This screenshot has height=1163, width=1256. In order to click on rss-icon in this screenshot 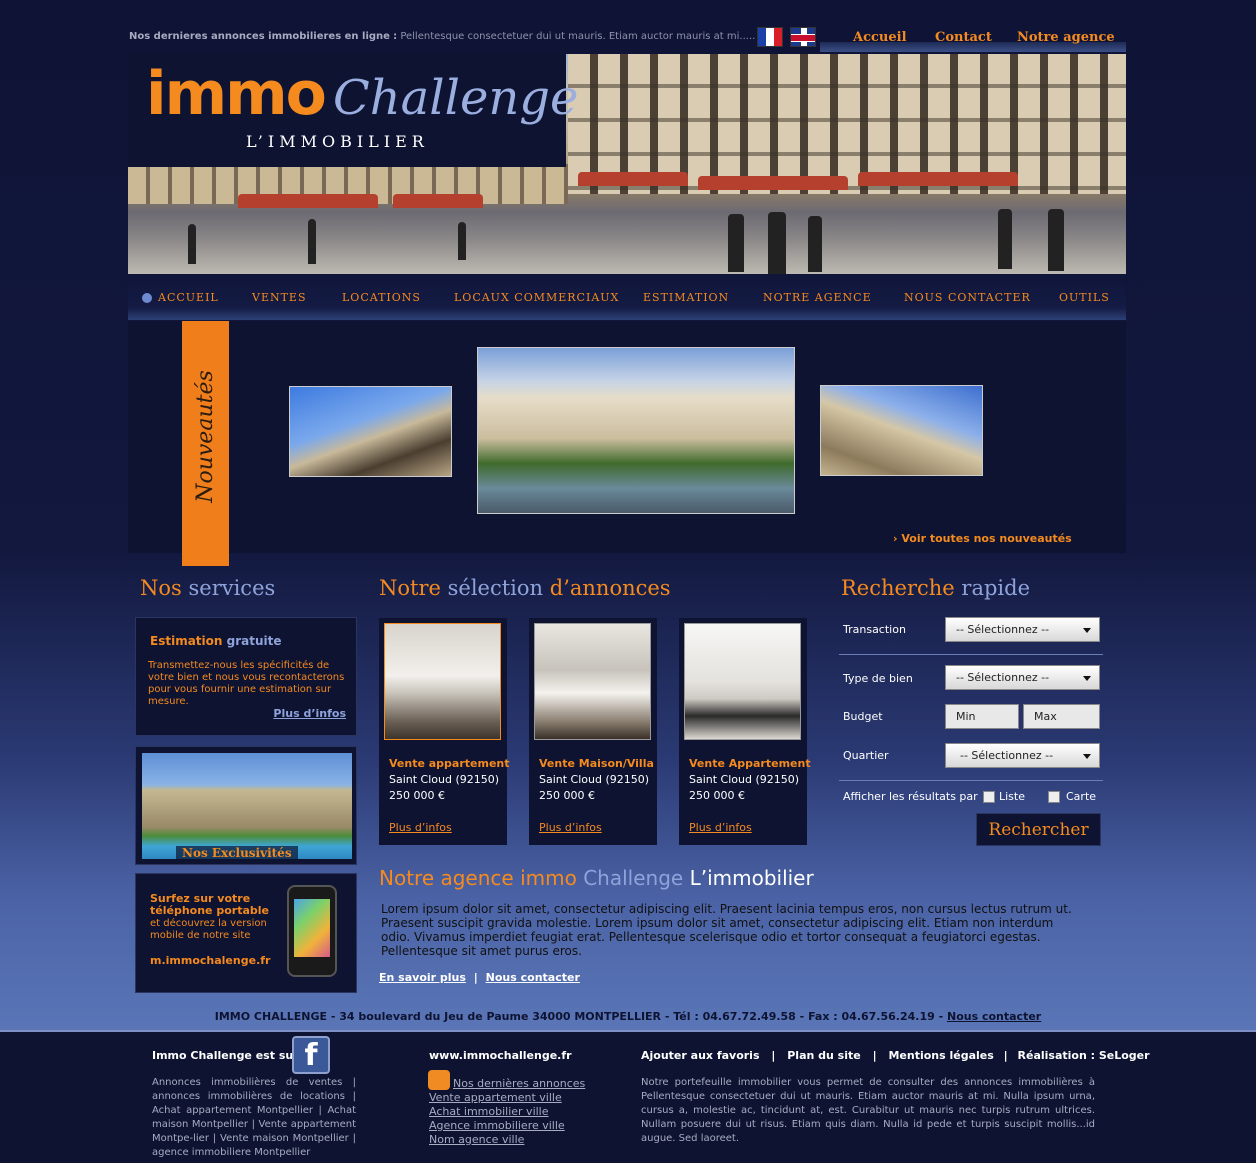, I will do `click(439, 1080)`.